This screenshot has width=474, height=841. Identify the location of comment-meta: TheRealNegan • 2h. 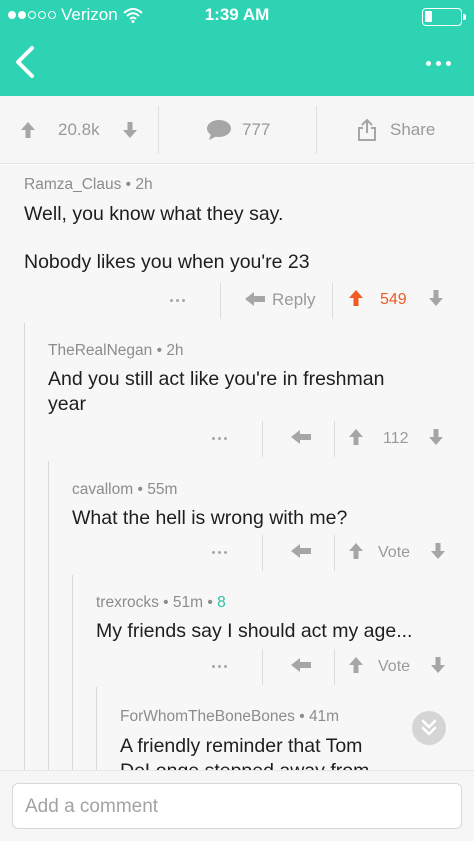
(116, 350).